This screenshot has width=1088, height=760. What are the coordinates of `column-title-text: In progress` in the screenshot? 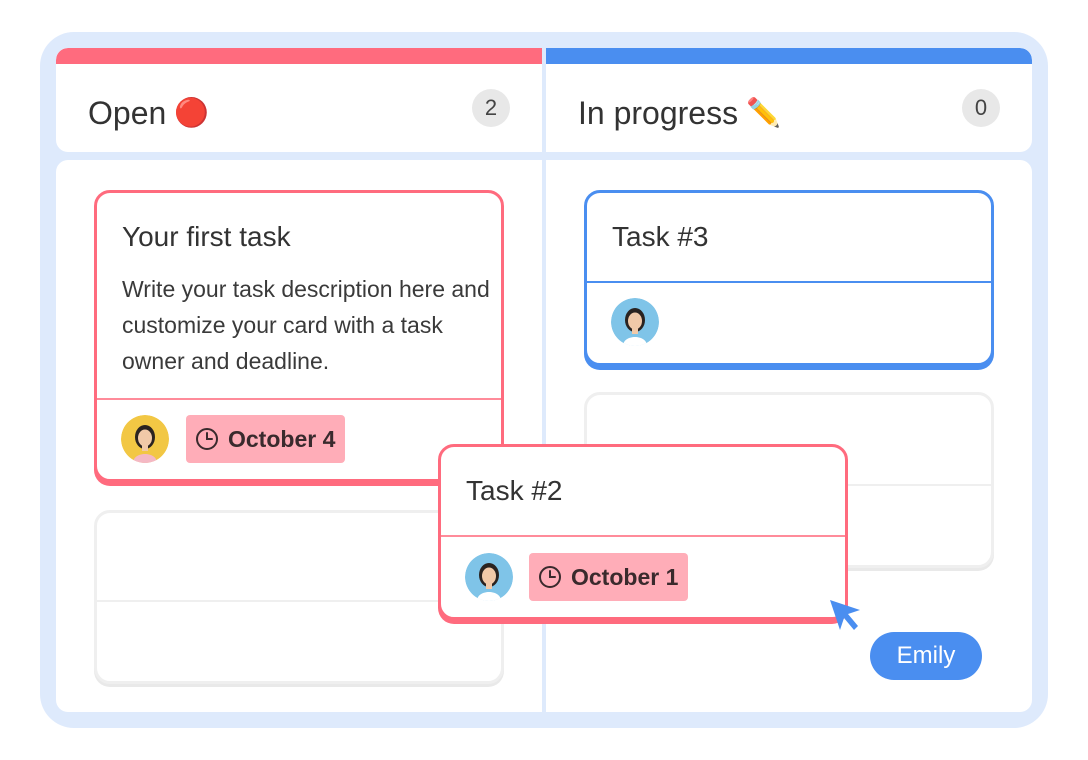 It's located at (658, 113).